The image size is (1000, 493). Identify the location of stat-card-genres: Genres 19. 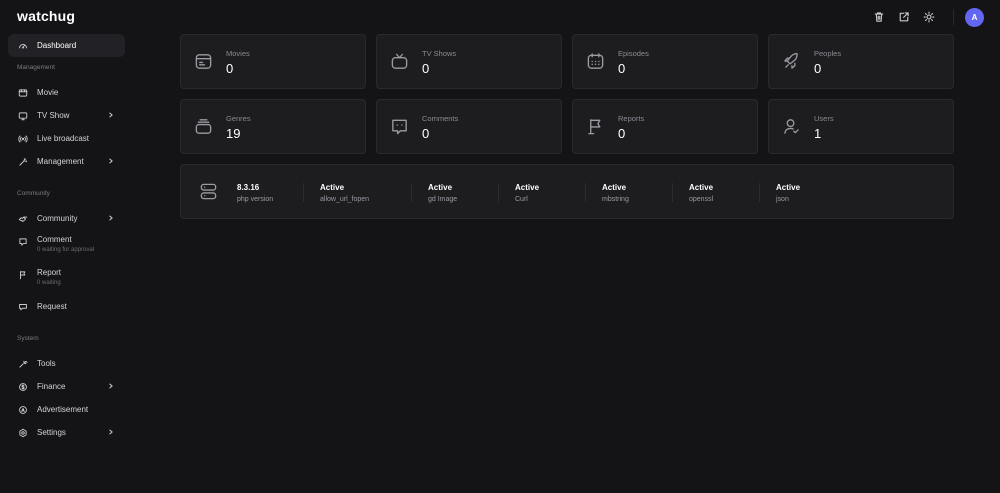
(273, 126).